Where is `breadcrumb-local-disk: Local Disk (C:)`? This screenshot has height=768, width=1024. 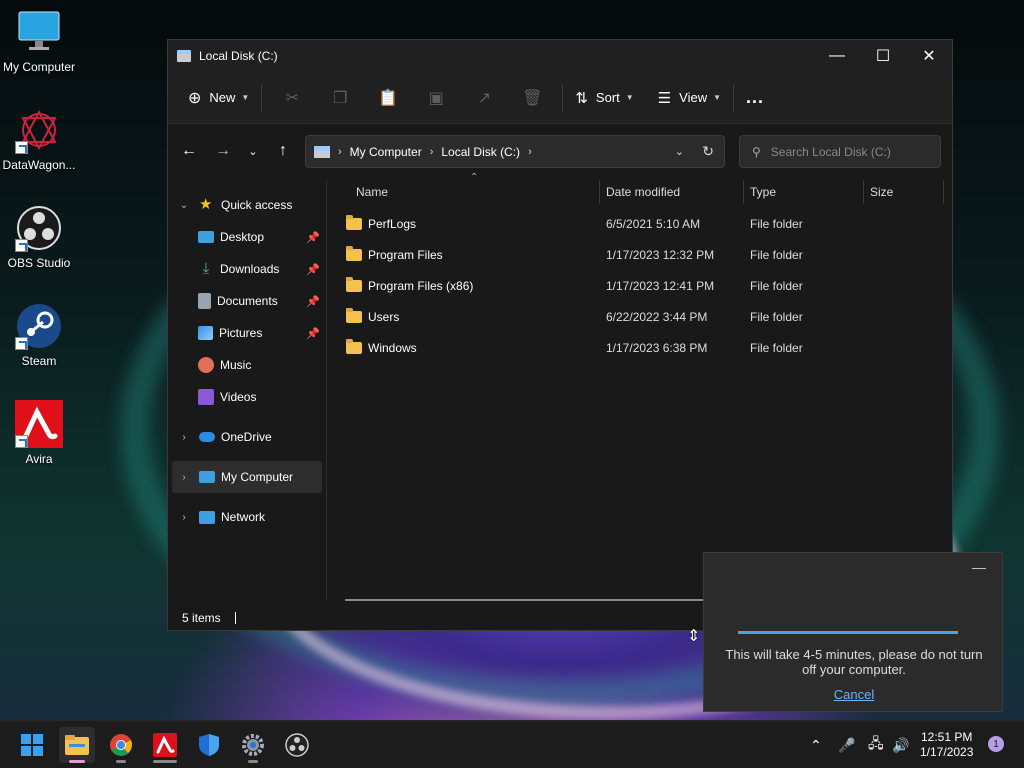
breadcrumb-local-disk: Local Disk (C:) is located at coordinates (480, 152).